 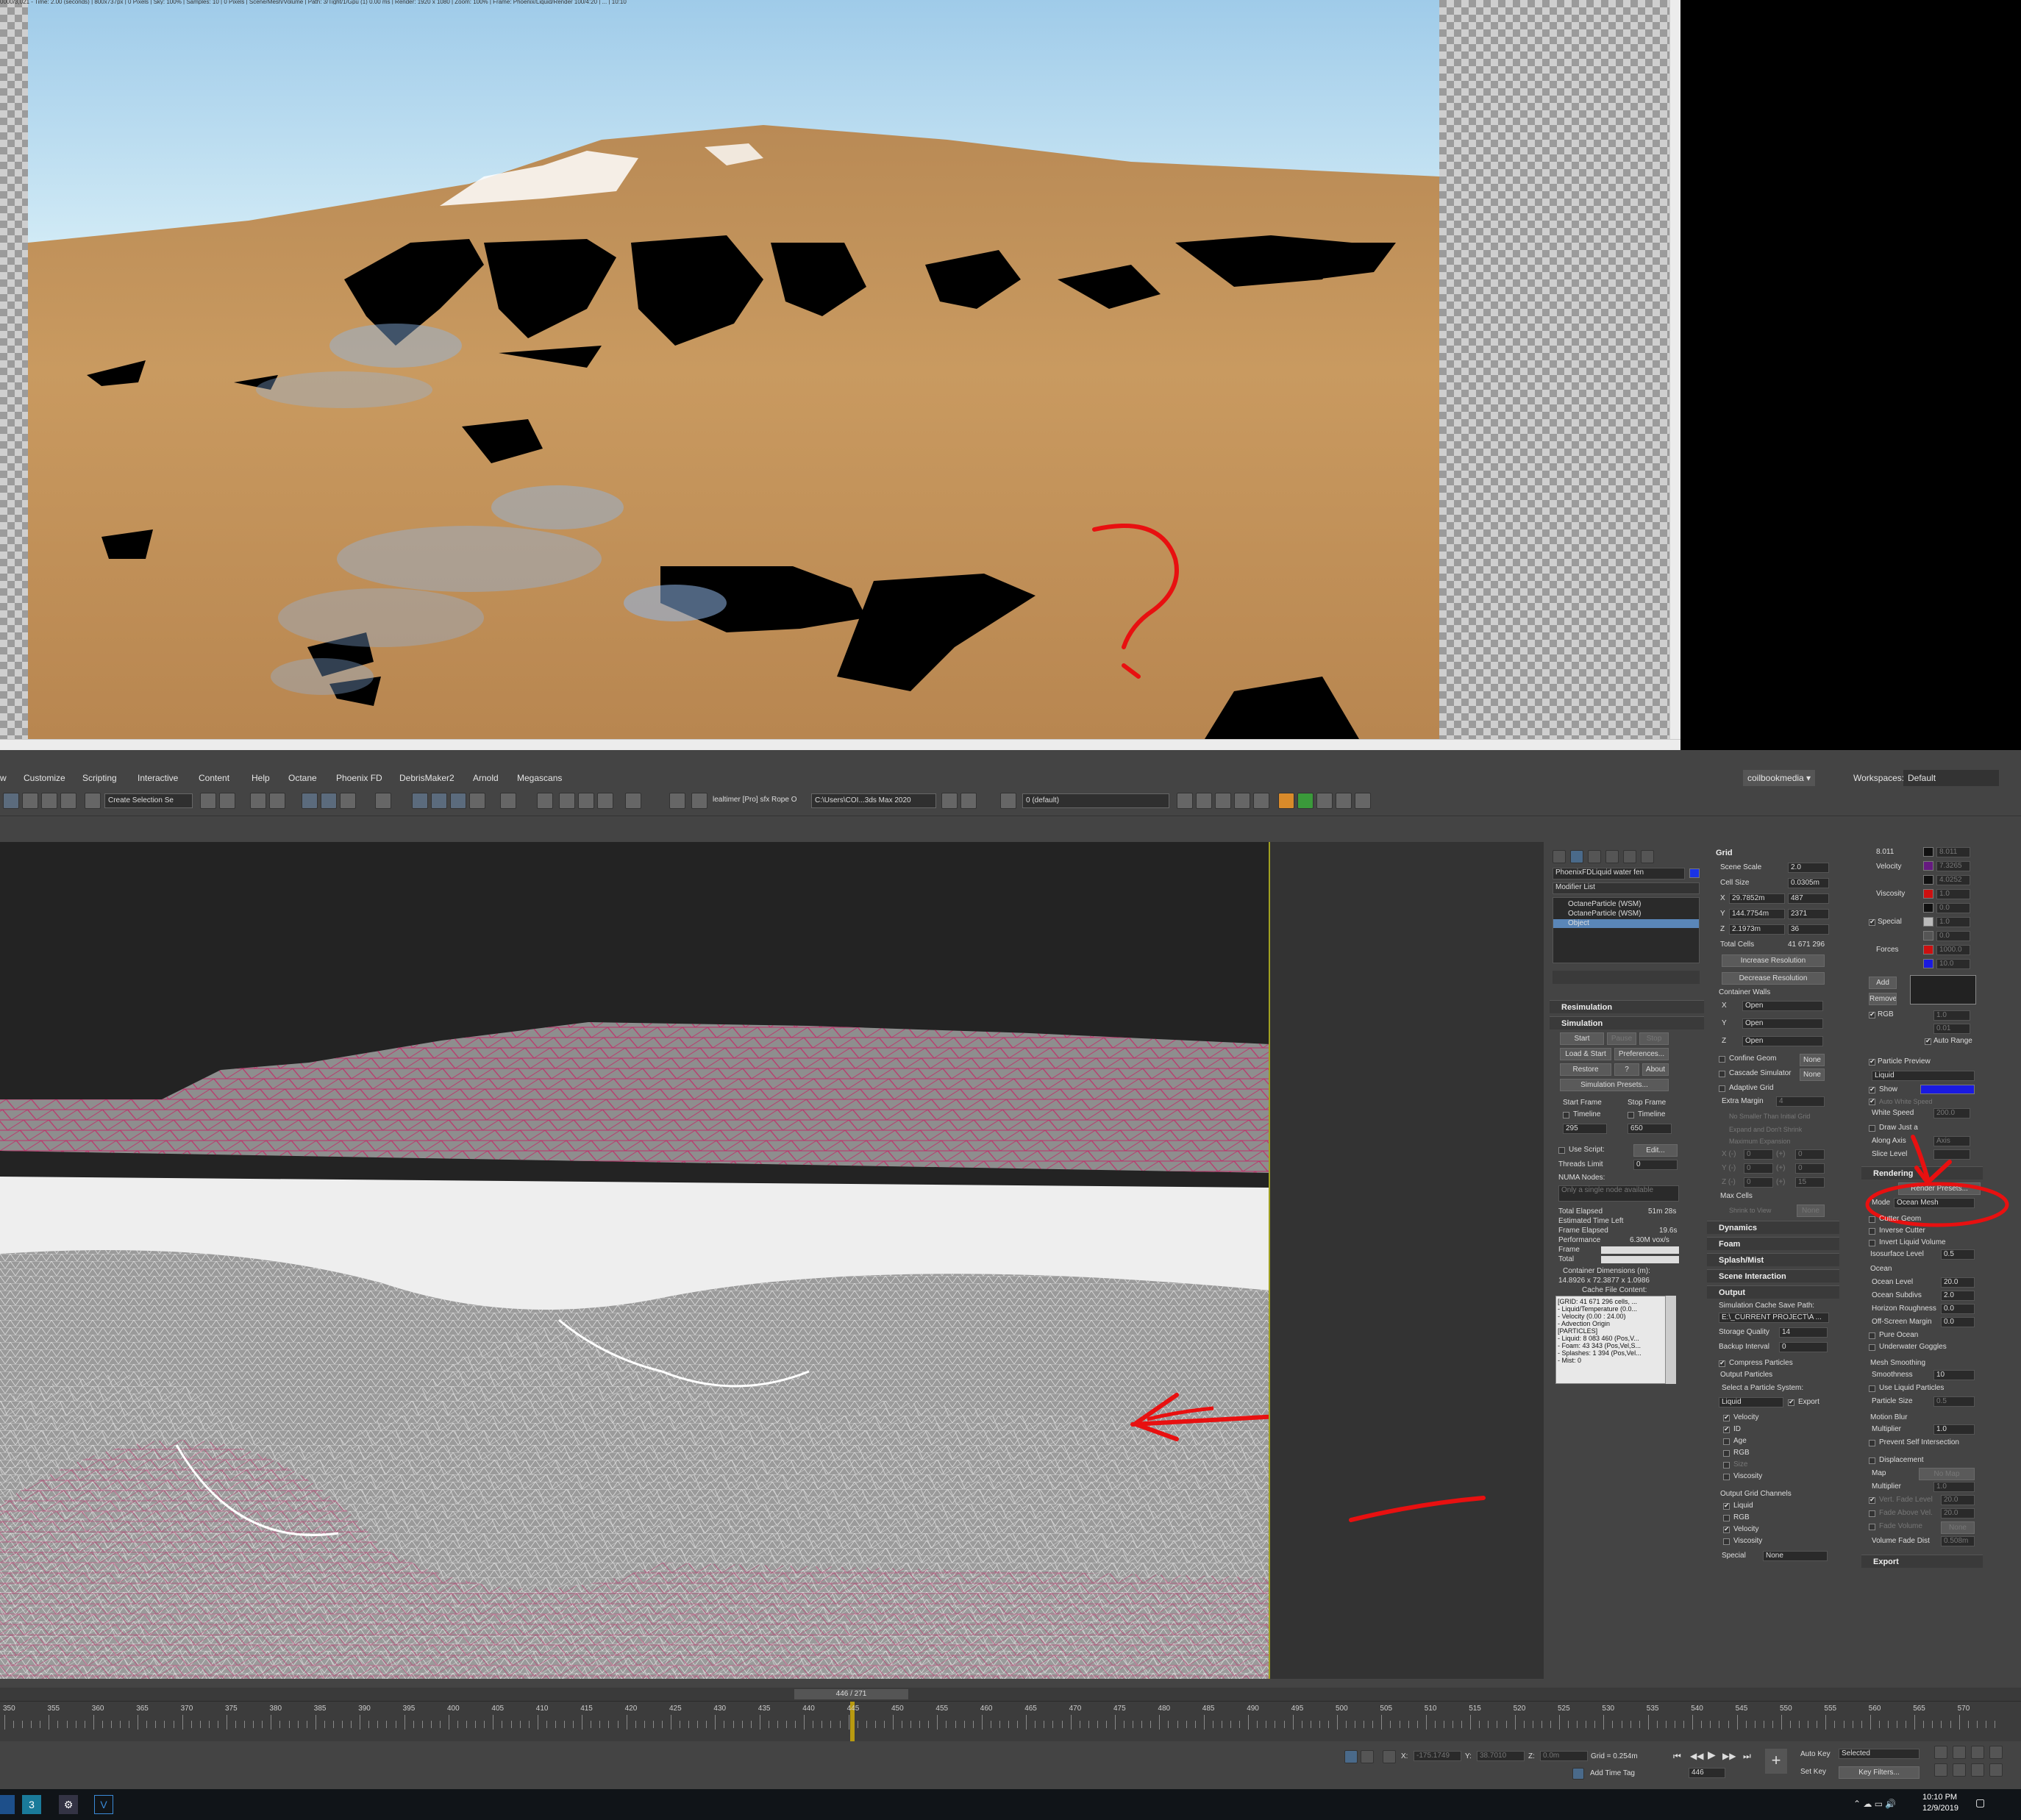 What do you see at coordinates (540, 778) in the screenshot?
I see `menu-item-megascans: Megascans` at bounding box center [540, 778].